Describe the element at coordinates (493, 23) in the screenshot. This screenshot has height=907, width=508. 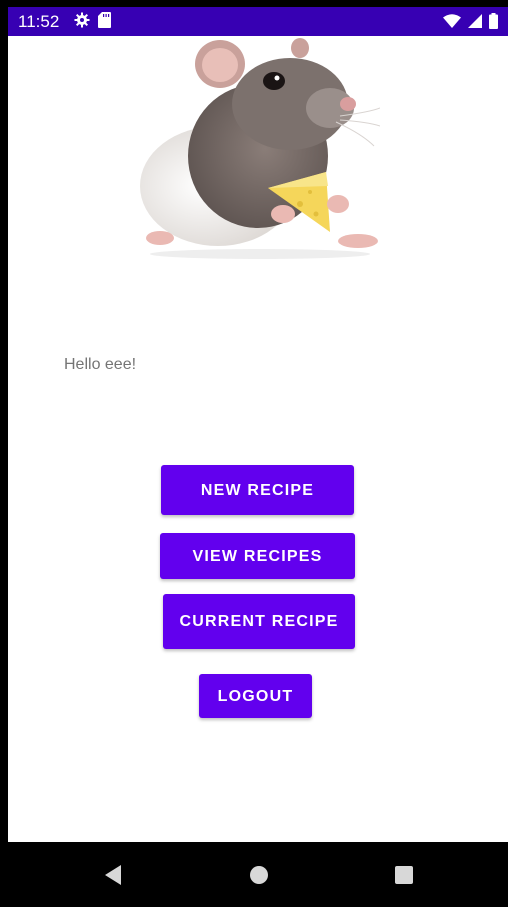
I see `battery-icon` at that location.